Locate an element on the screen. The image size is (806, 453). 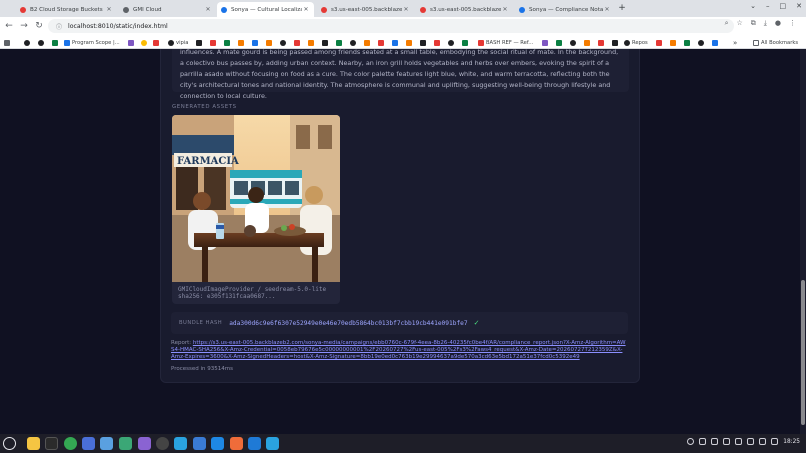
tab-sonya-cultural: Sonya — Cultural Localization ✕ is located at coordinates (265, 9).